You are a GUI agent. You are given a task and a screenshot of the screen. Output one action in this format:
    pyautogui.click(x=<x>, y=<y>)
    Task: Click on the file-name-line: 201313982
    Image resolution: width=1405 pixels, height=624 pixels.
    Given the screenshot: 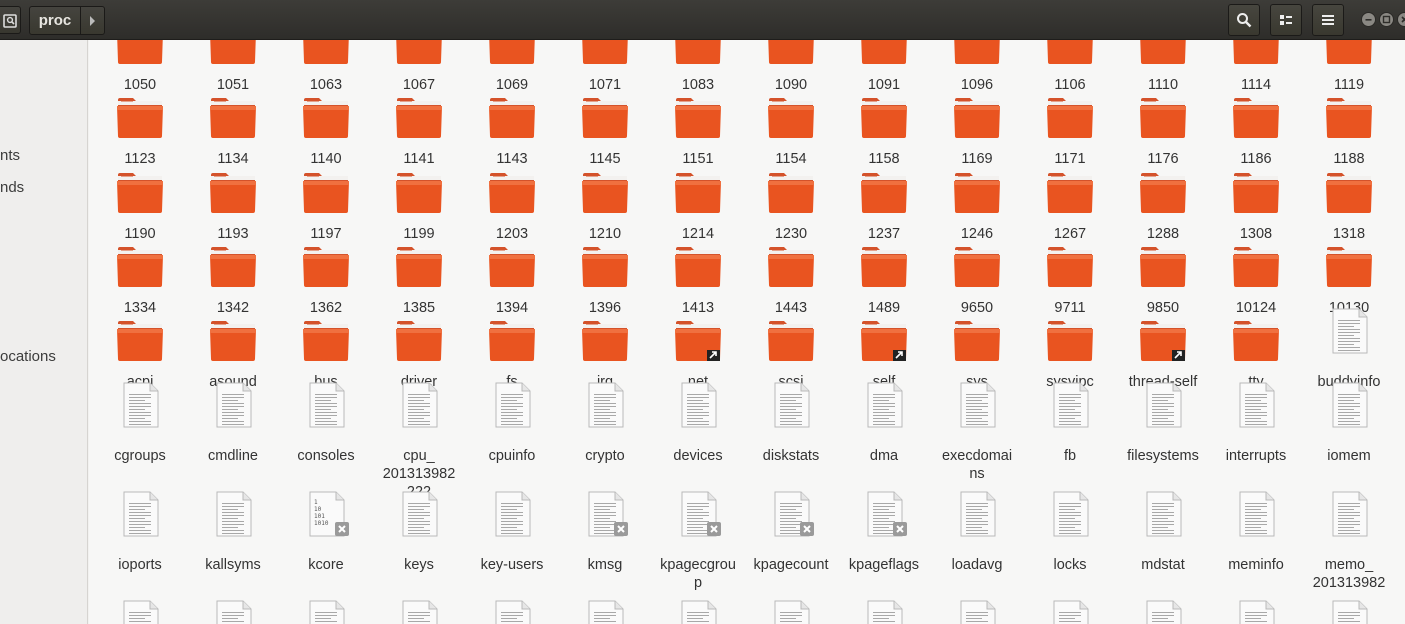 What is the action you would take?
    pyautogui.click(x=419, y=474)
    